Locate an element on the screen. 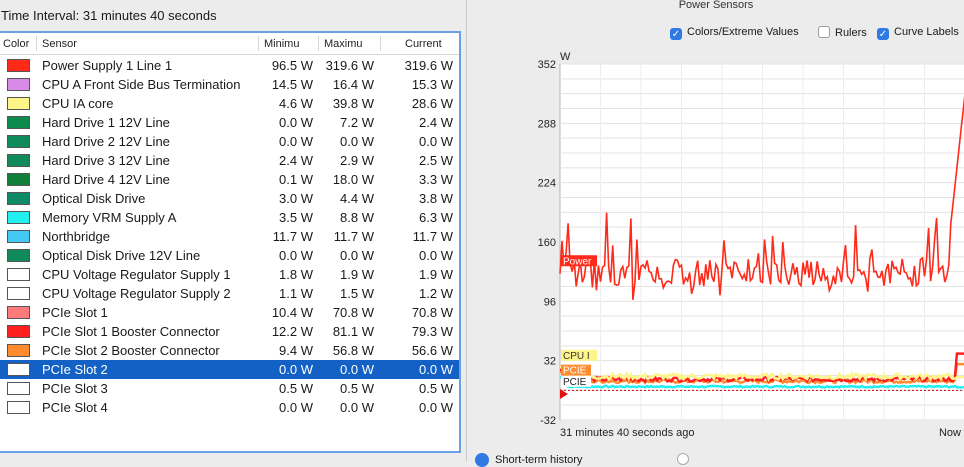  min-value: 0.1 W is located at coordinates (296, 179).